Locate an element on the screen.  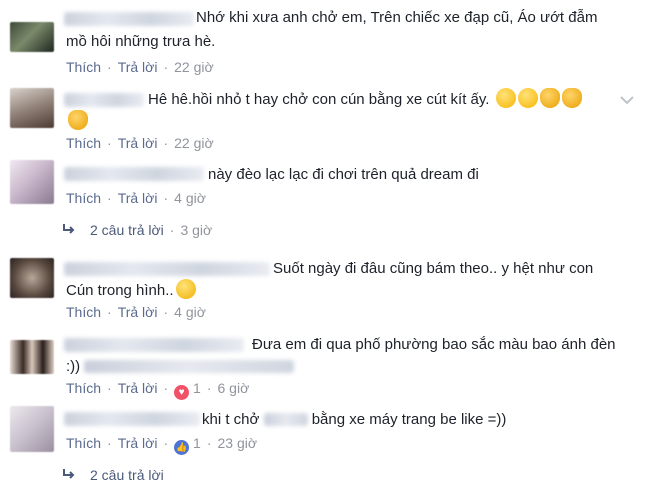
comment-text-line2 is located at coordinates (77, 122).